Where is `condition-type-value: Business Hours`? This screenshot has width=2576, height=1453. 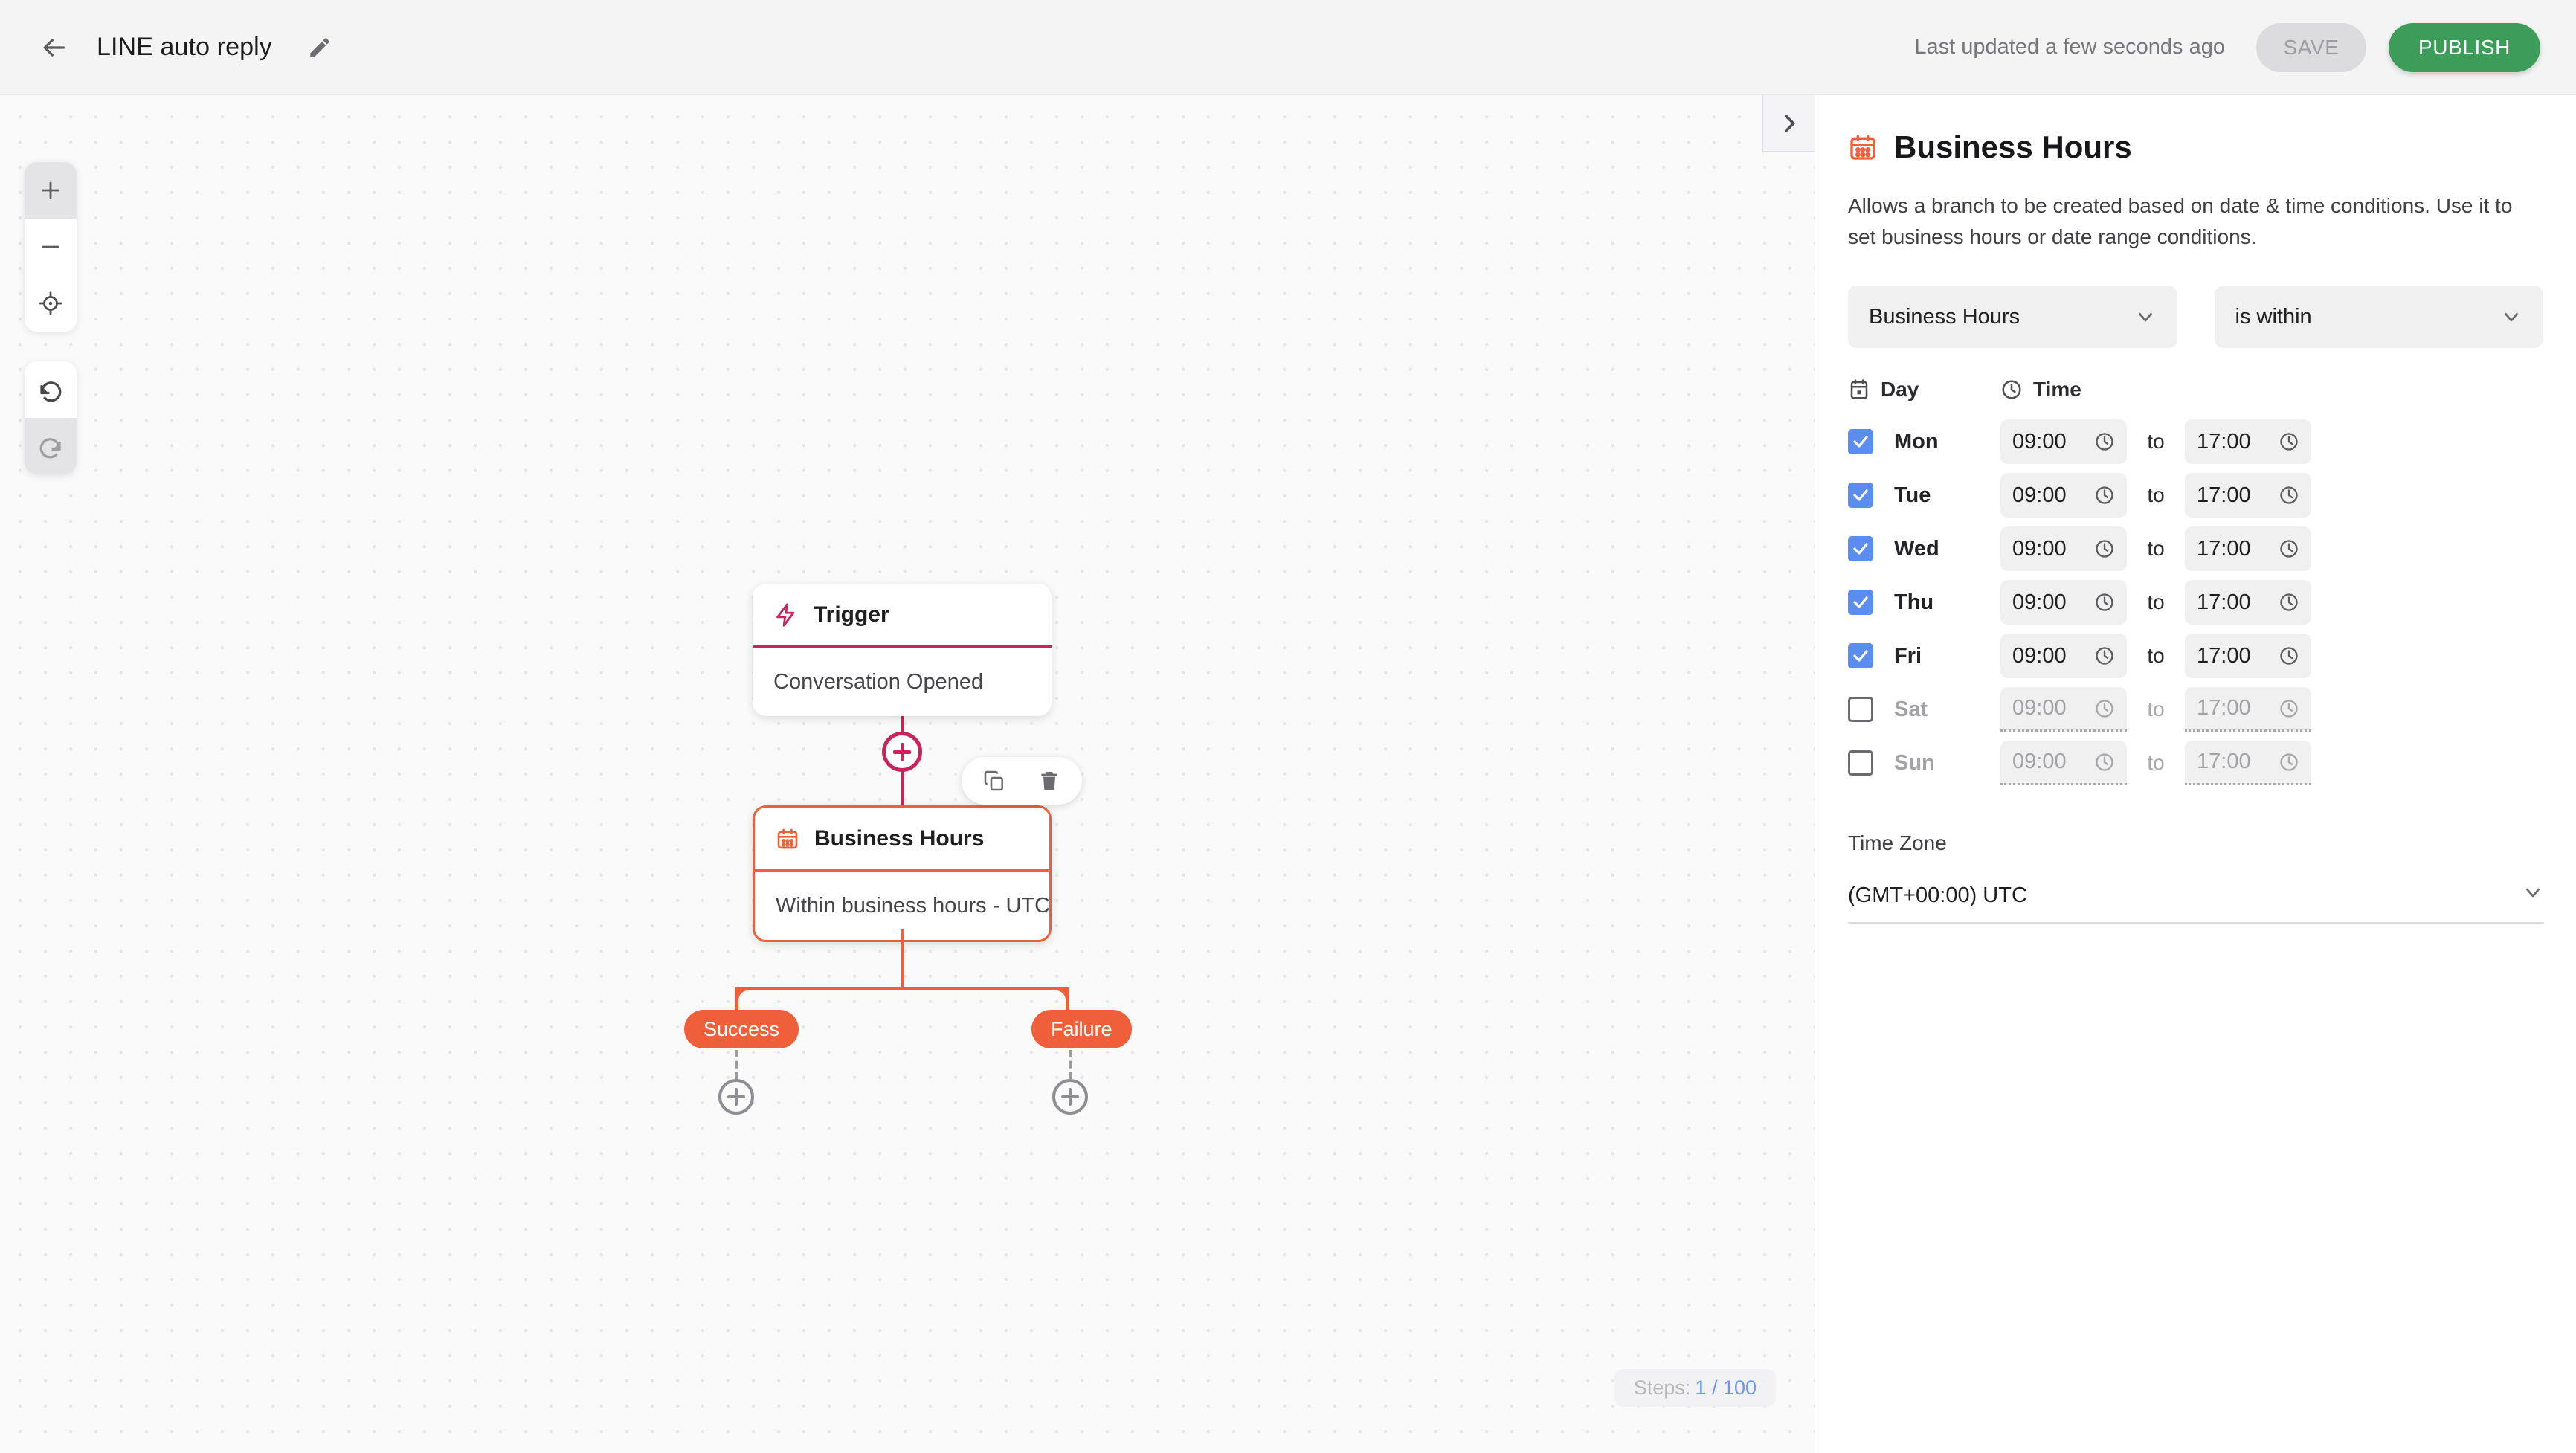 condition-type-value: Business Hours is located at coordinates (1944, 316).